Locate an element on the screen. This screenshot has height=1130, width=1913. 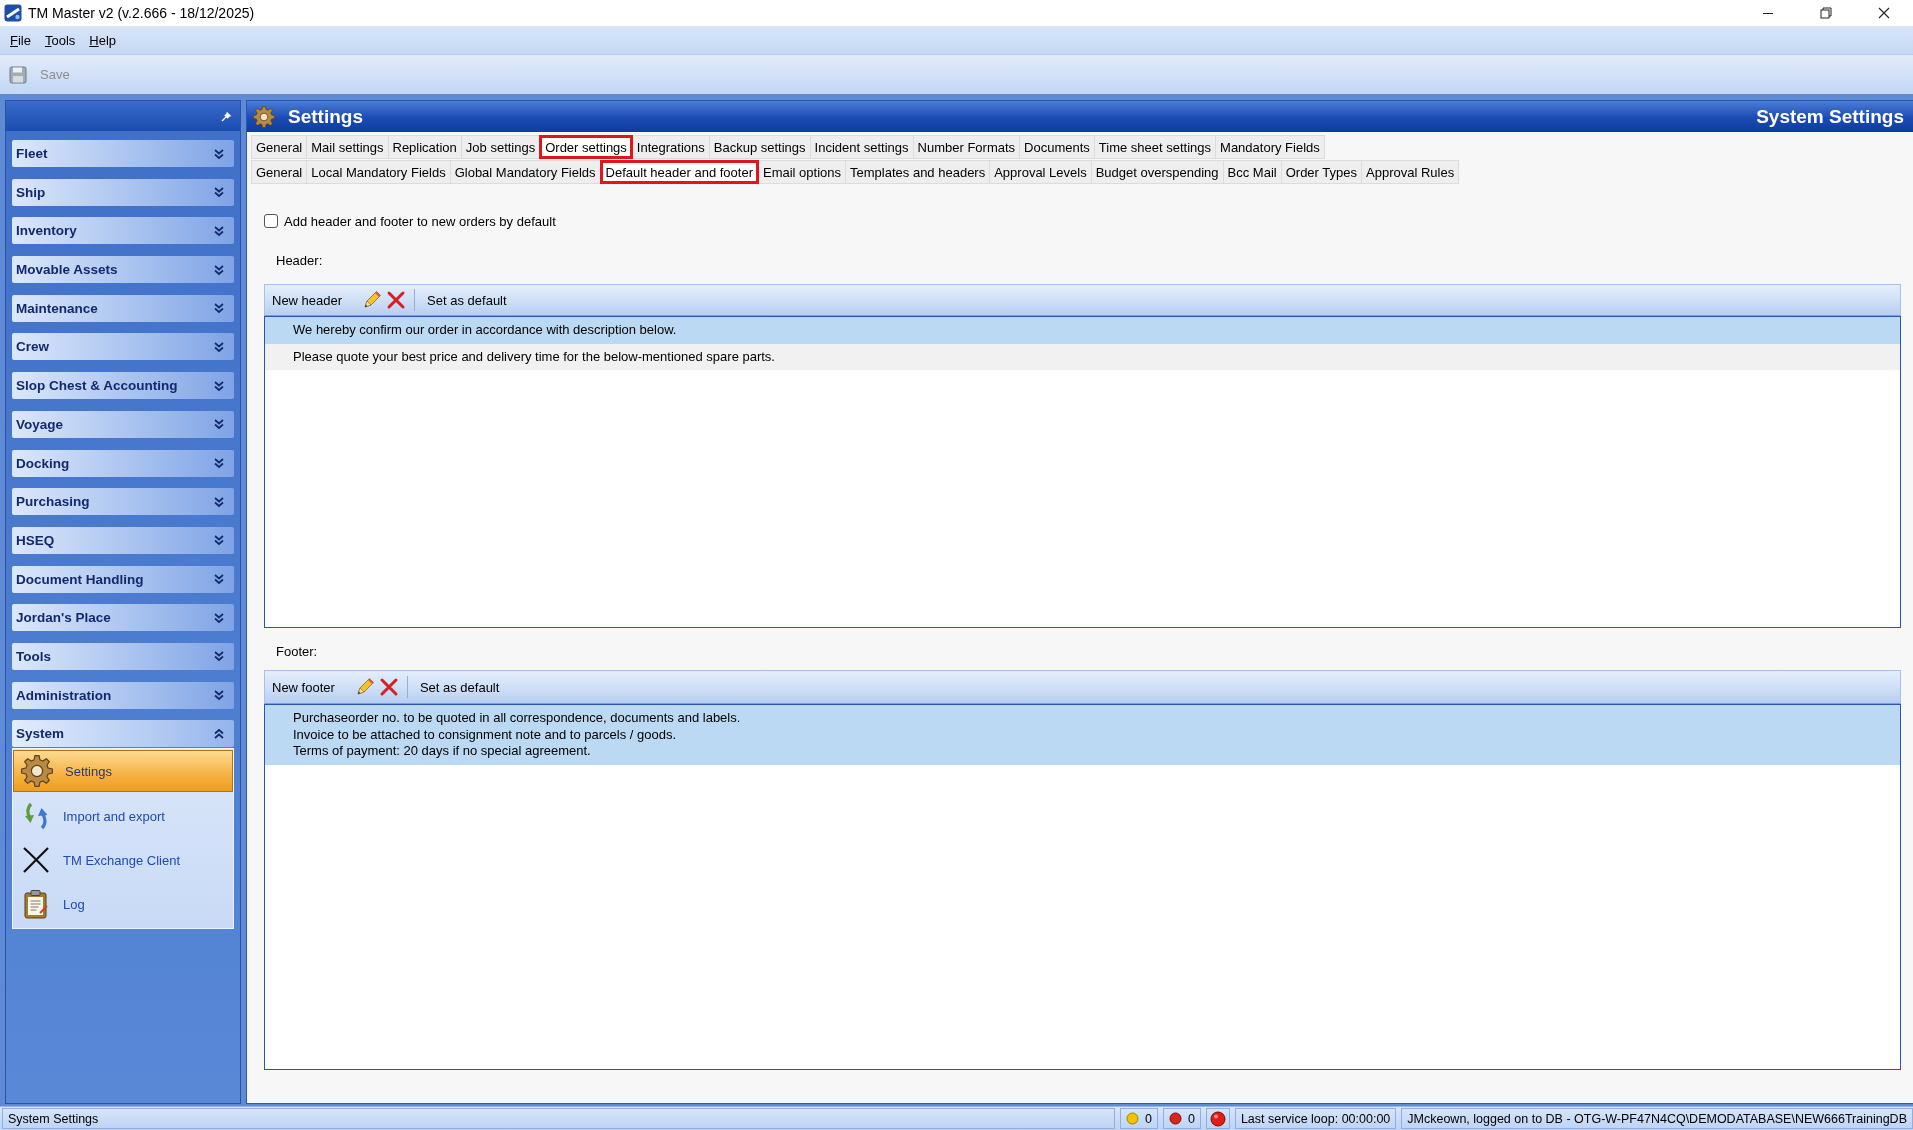
tab: Time sheet settings is located at coordinates (1155, 147).